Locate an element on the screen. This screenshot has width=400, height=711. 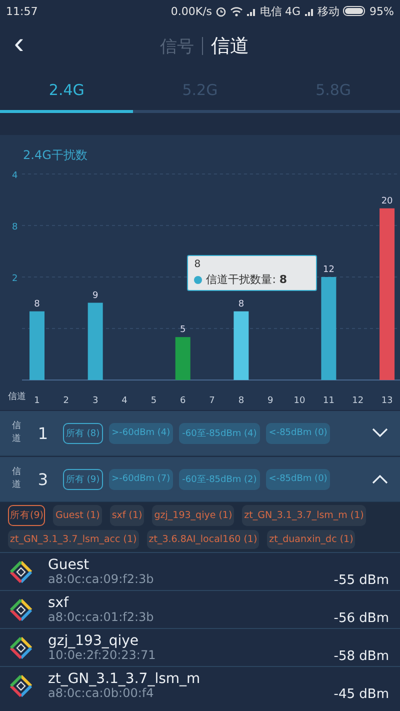
ssid-chip: Guest (1) is located at coordinates (77, 515).